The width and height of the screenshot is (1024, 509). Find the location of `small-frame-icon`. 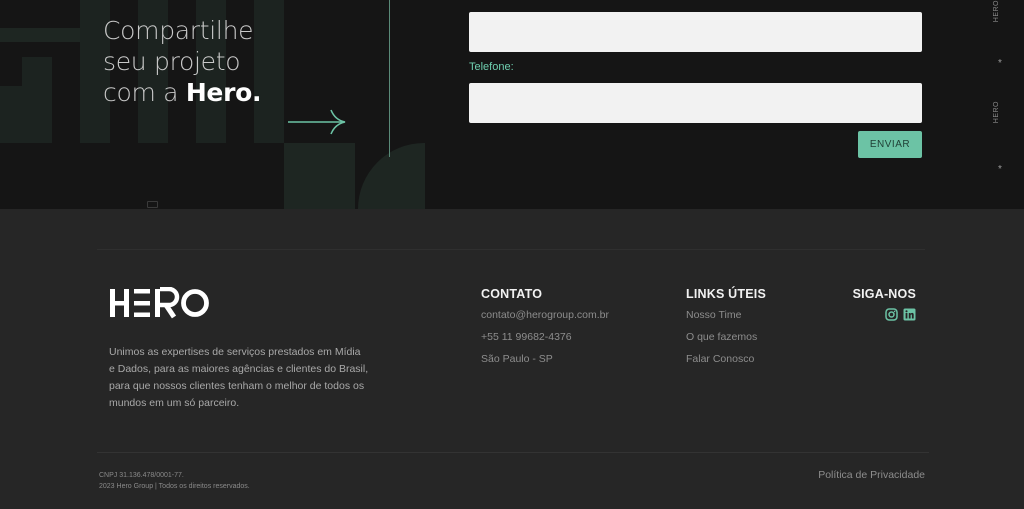

small-frame-icon is located at coordinates (152, 204).